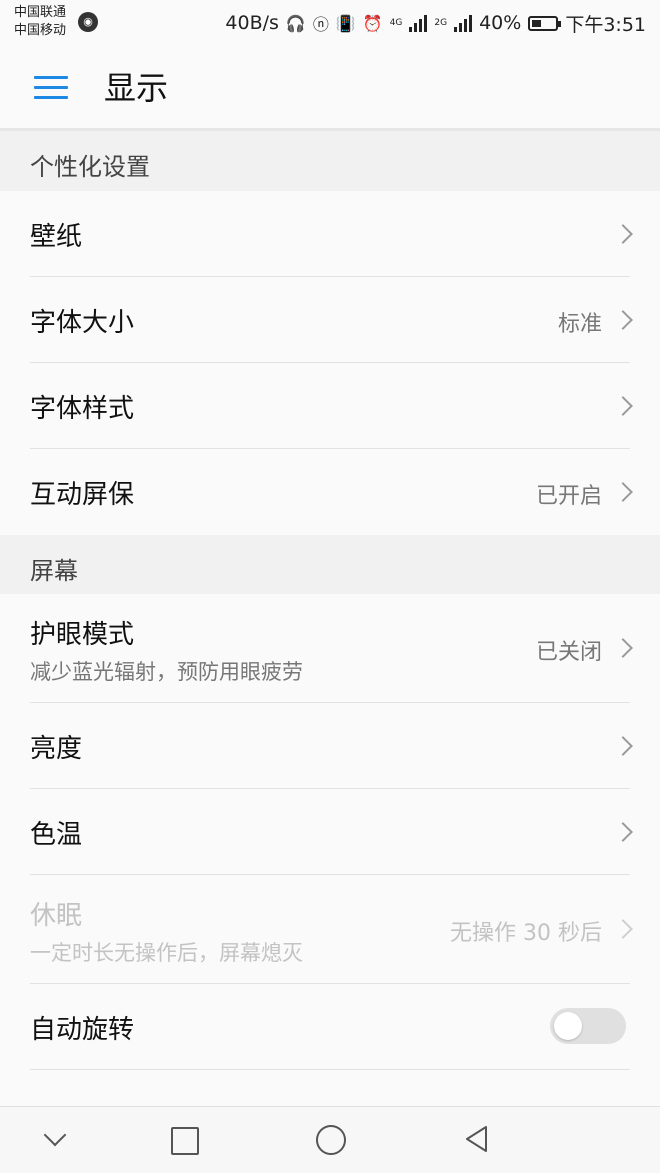 The height and width of the screenshot is (1173, 660). Describe the element at coordinates (136, 88) in the screenshot. I see `page-title: 显示` at that location.